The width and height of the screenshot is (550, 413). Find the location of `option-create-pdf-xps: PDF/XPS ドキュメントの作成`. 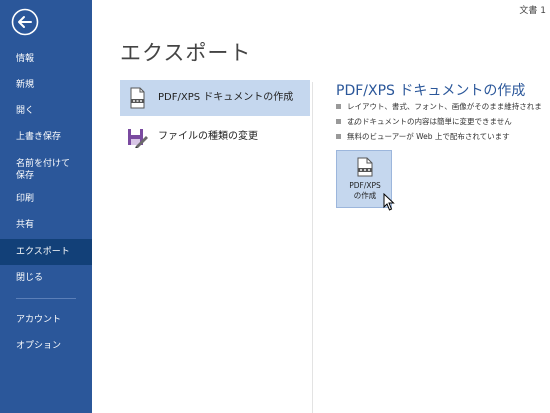

option-create-pdf-xps: PDF/XPS ドキュメントの作成 is located at coordinates (215, 98).